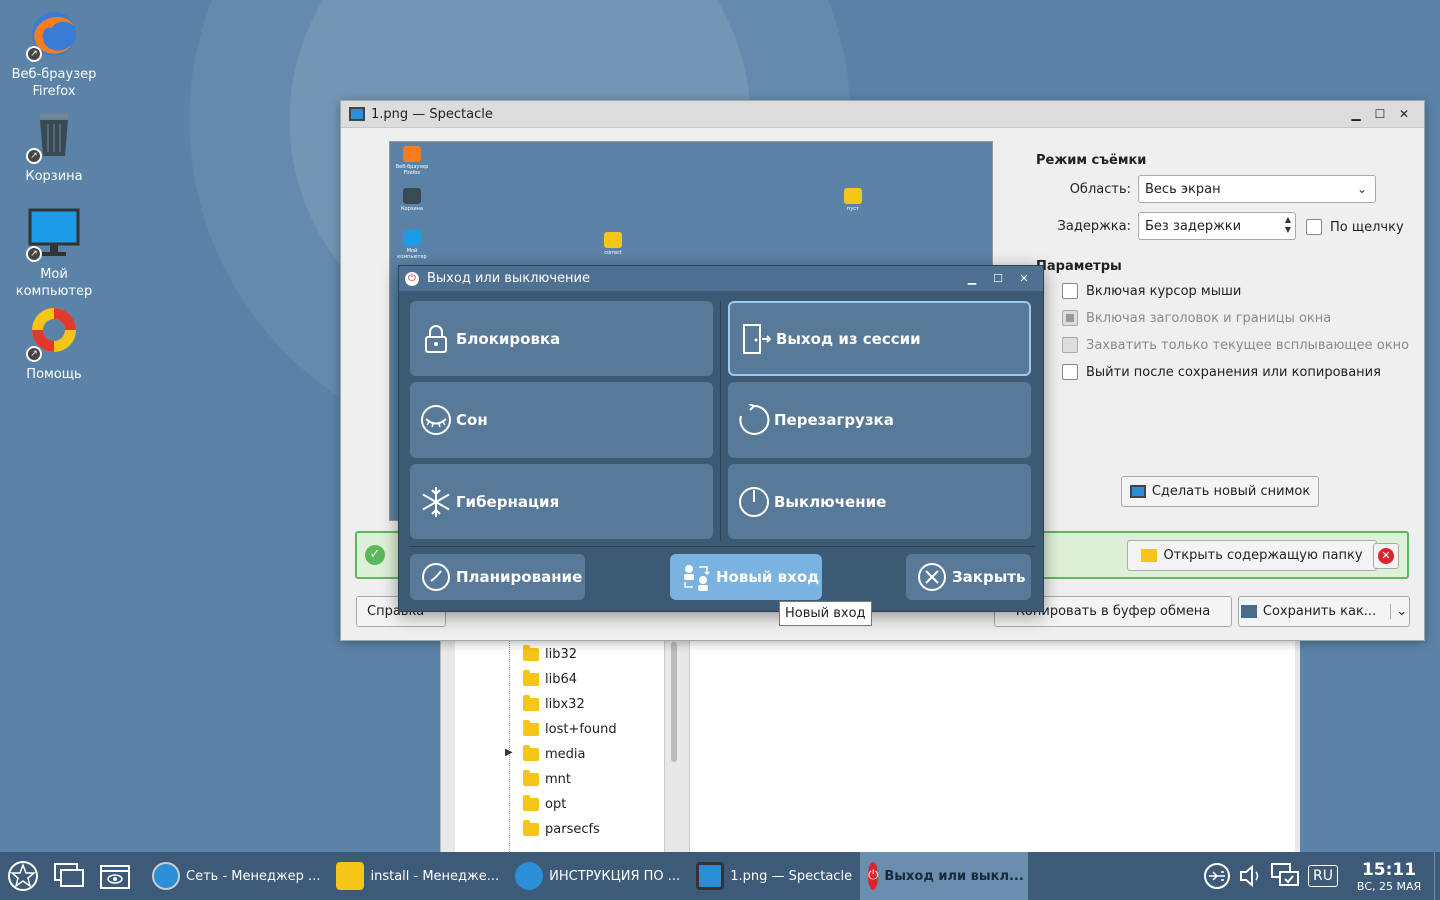 Image resolution: width=1440 pixels, height=900 pixels. I want to click on lock-button: Блокировка, so click(561, 338).